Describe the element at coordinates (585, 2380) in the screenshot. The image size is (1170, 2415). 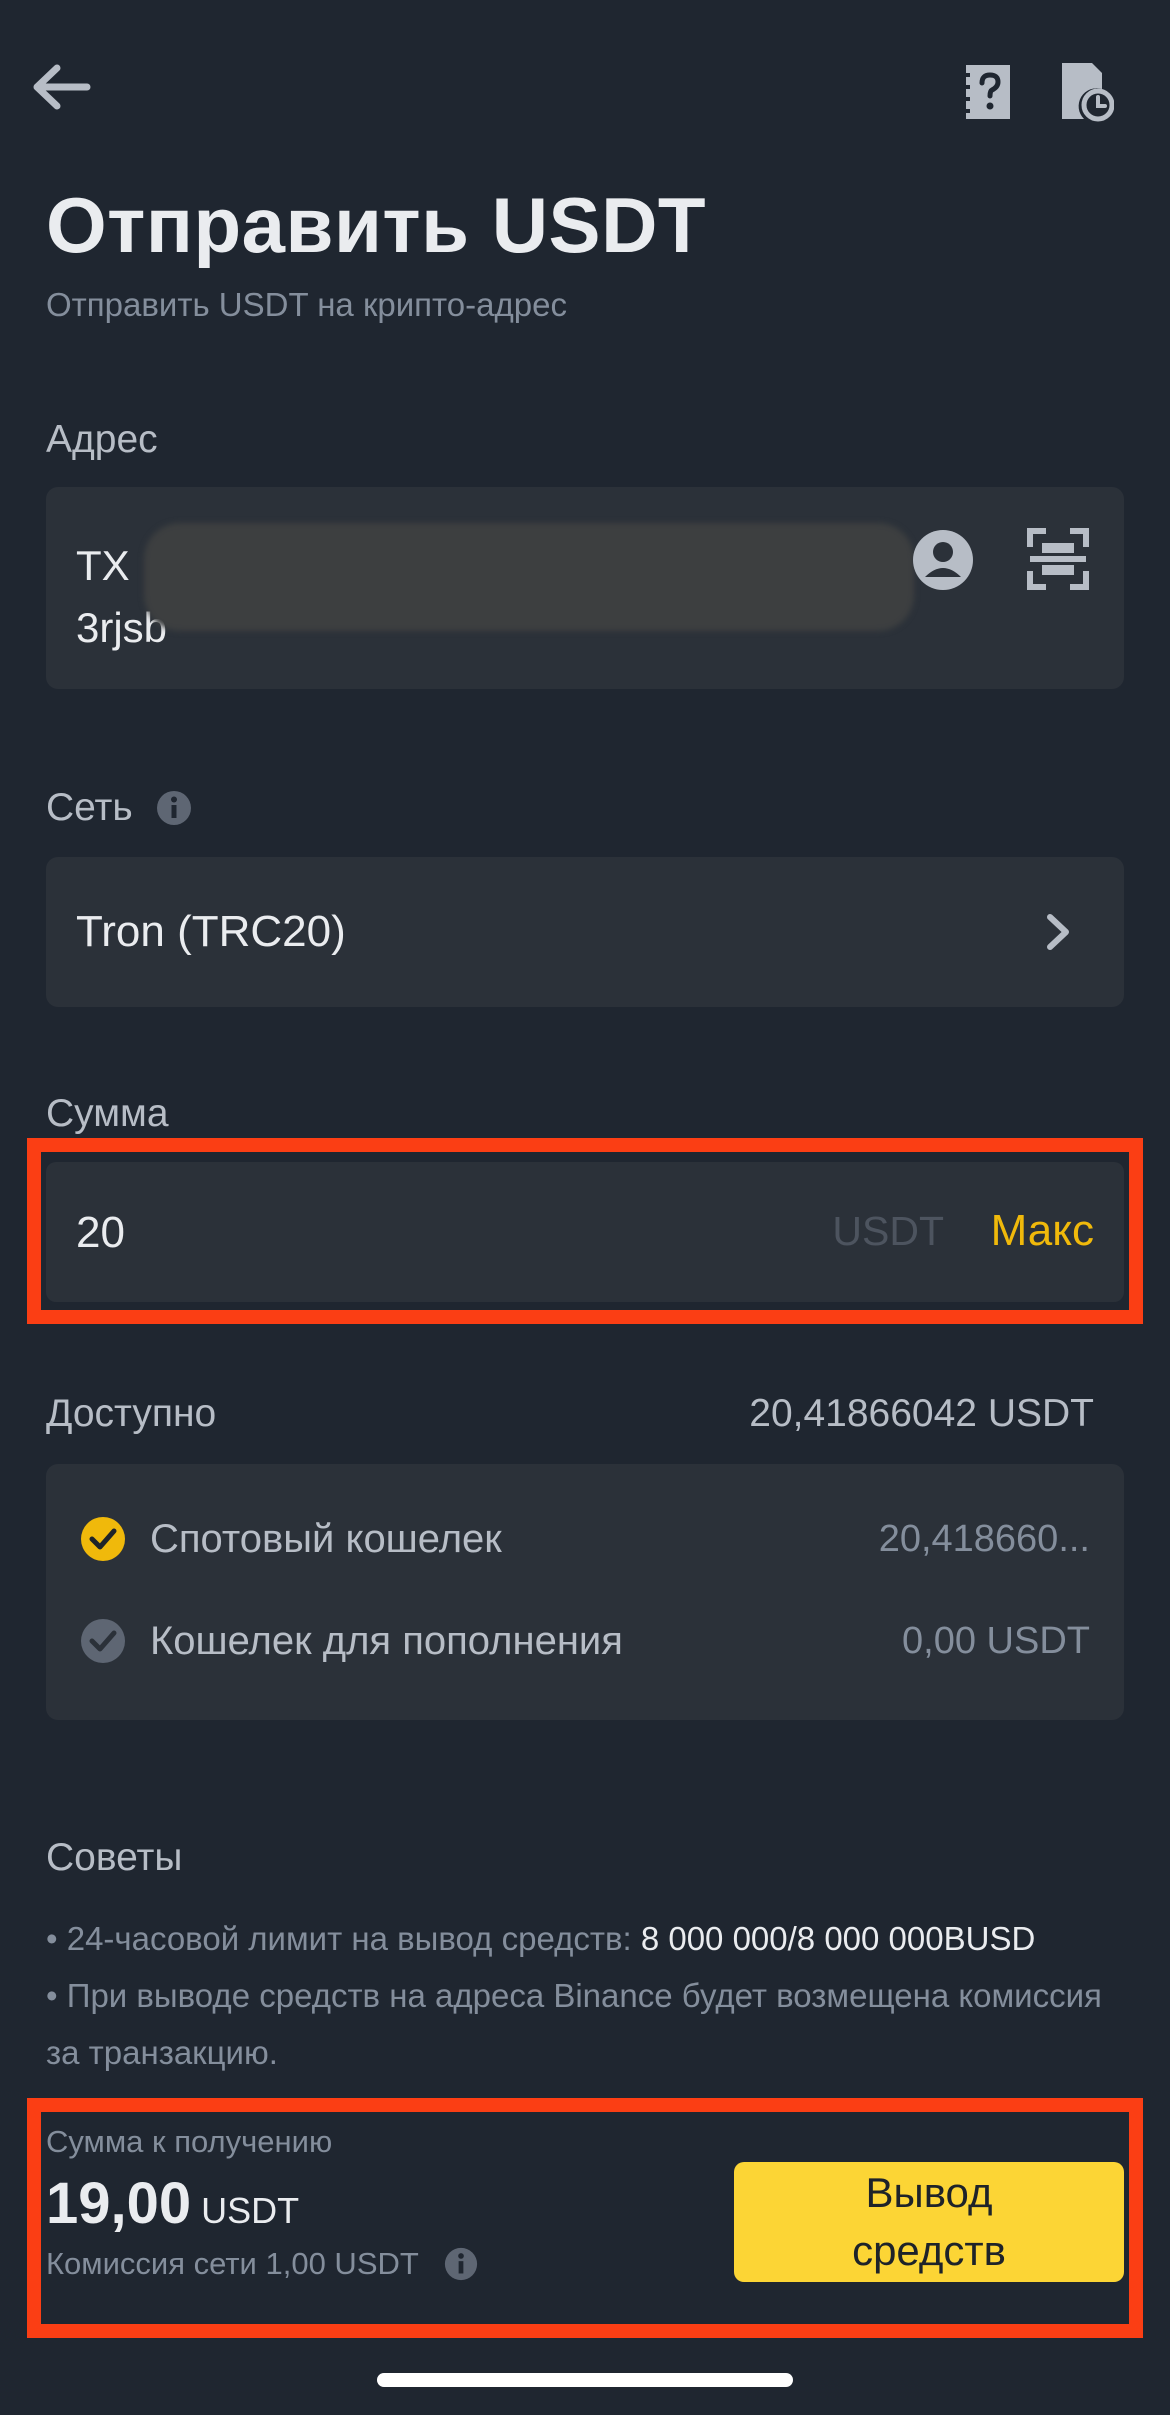
I see `home-indicator` at that location.